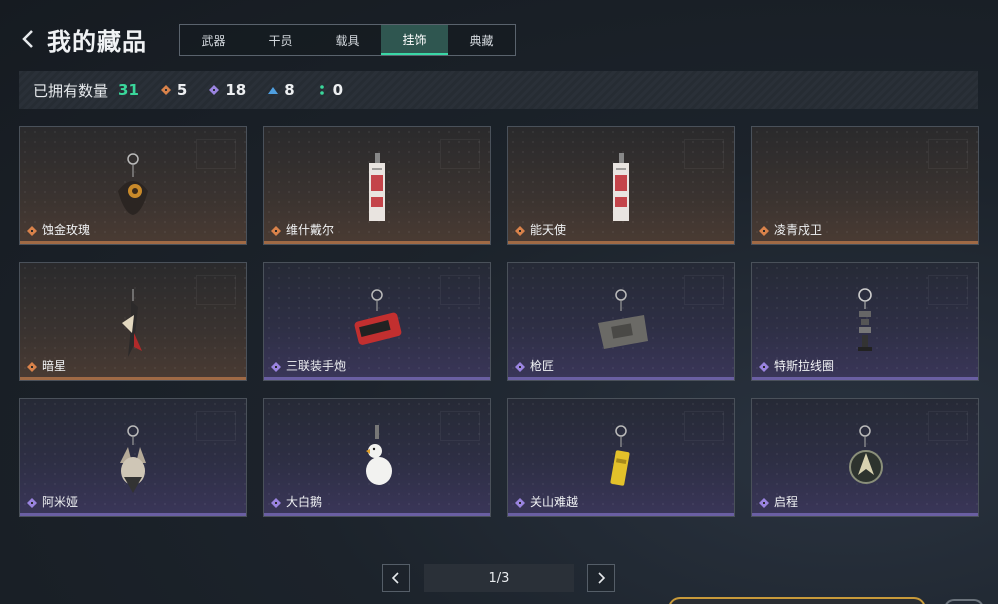 The height and width of the screenshot is (604, 998). I want to click on tab-vehicles: 载具, so click(347, 40).